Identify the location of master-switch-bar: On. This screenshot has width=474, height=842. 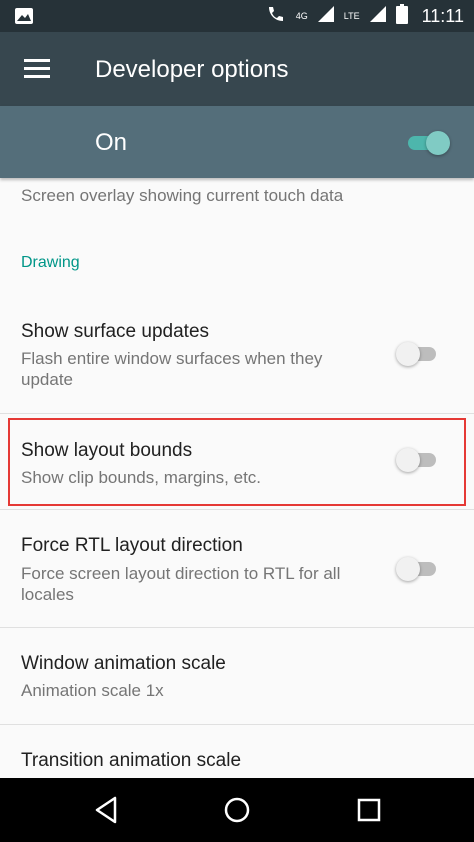
(237, 142).